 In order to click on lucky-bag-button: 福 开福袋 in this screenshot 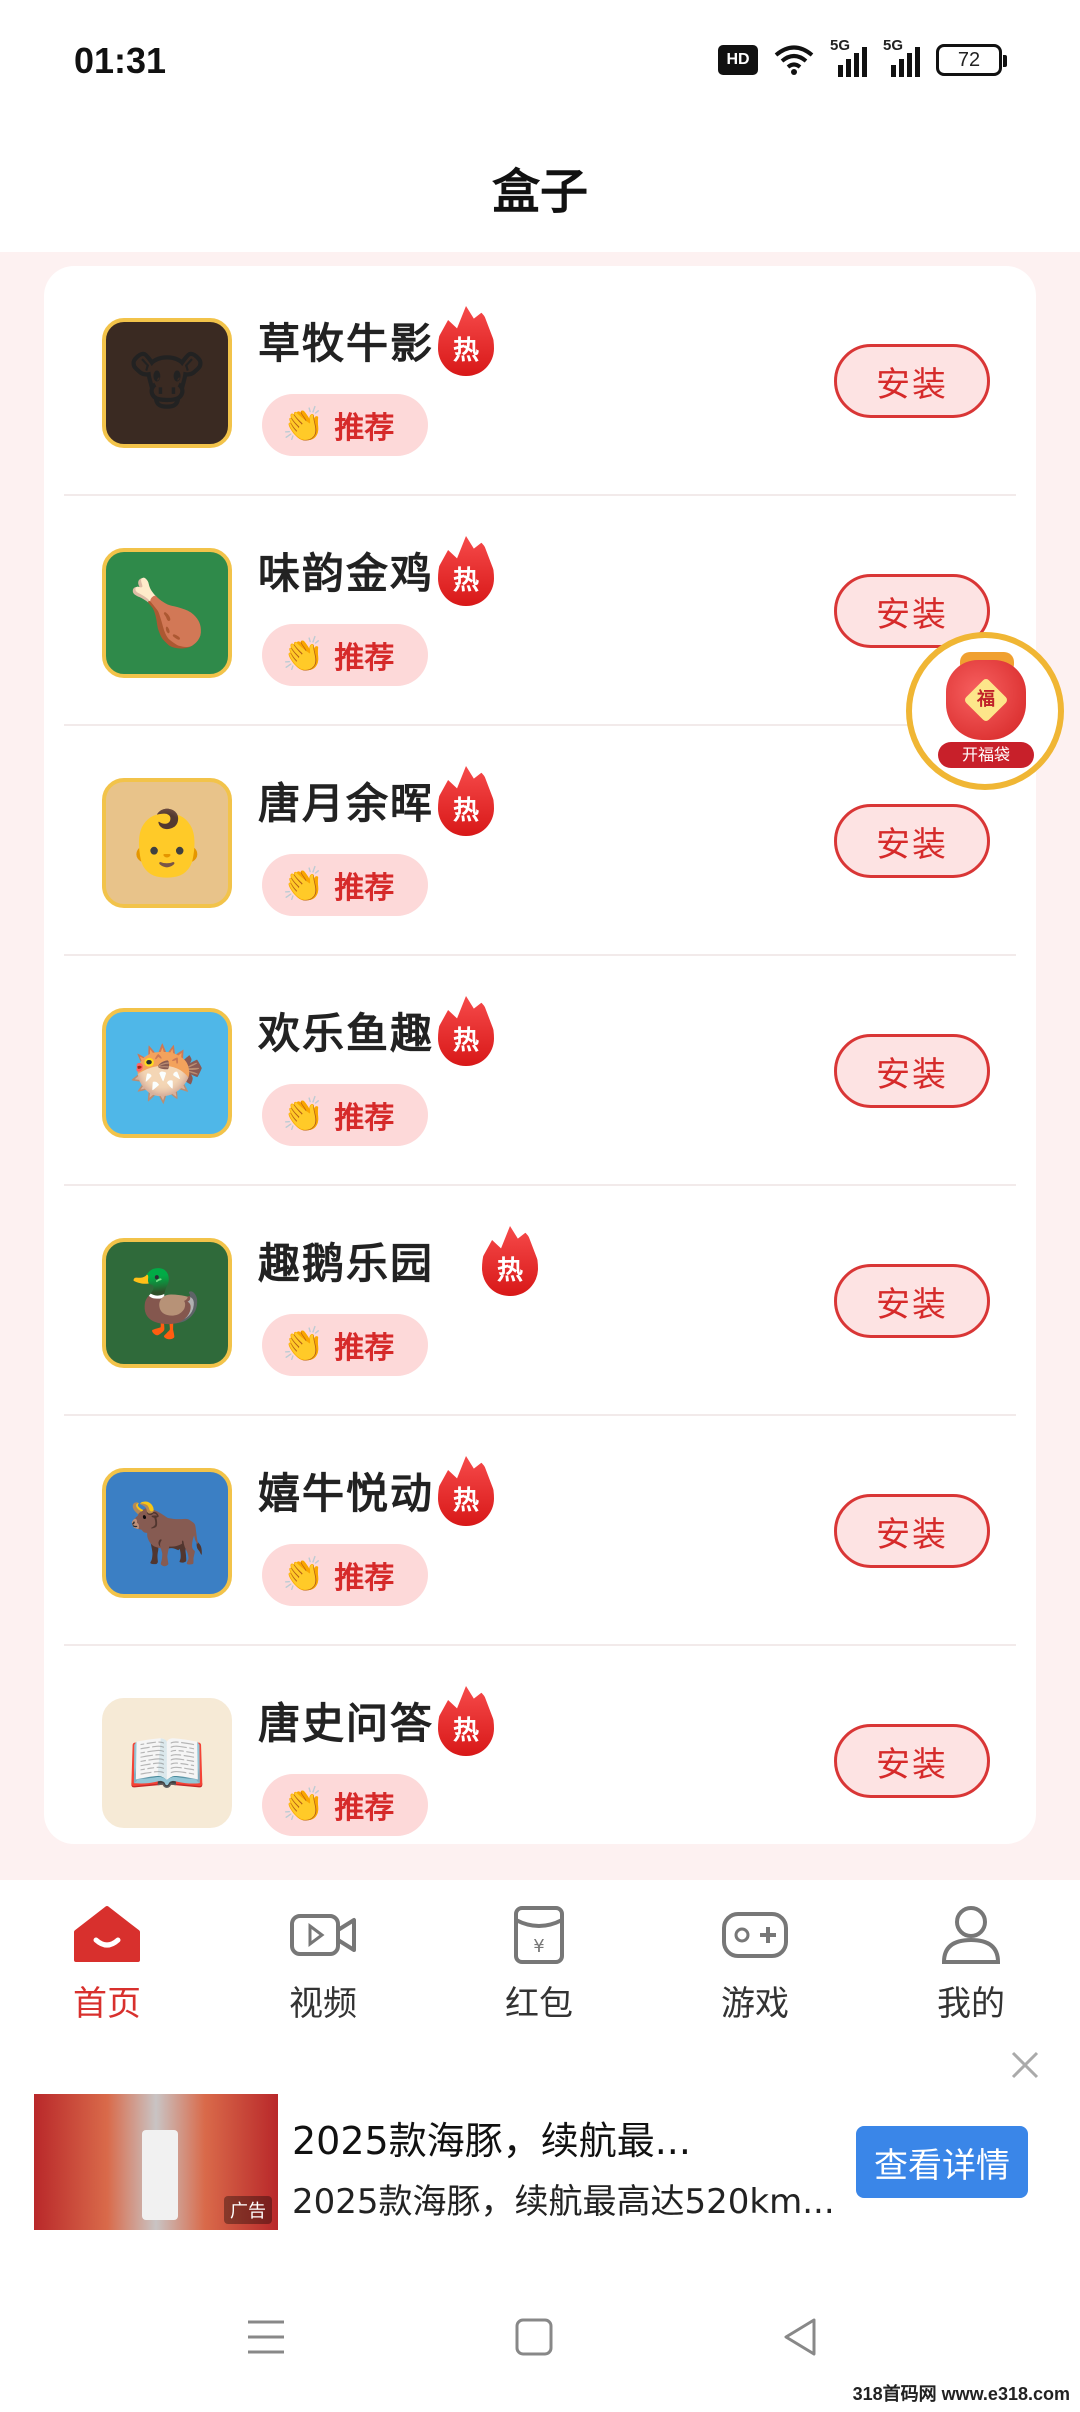, I will do `click(985, 711)`.